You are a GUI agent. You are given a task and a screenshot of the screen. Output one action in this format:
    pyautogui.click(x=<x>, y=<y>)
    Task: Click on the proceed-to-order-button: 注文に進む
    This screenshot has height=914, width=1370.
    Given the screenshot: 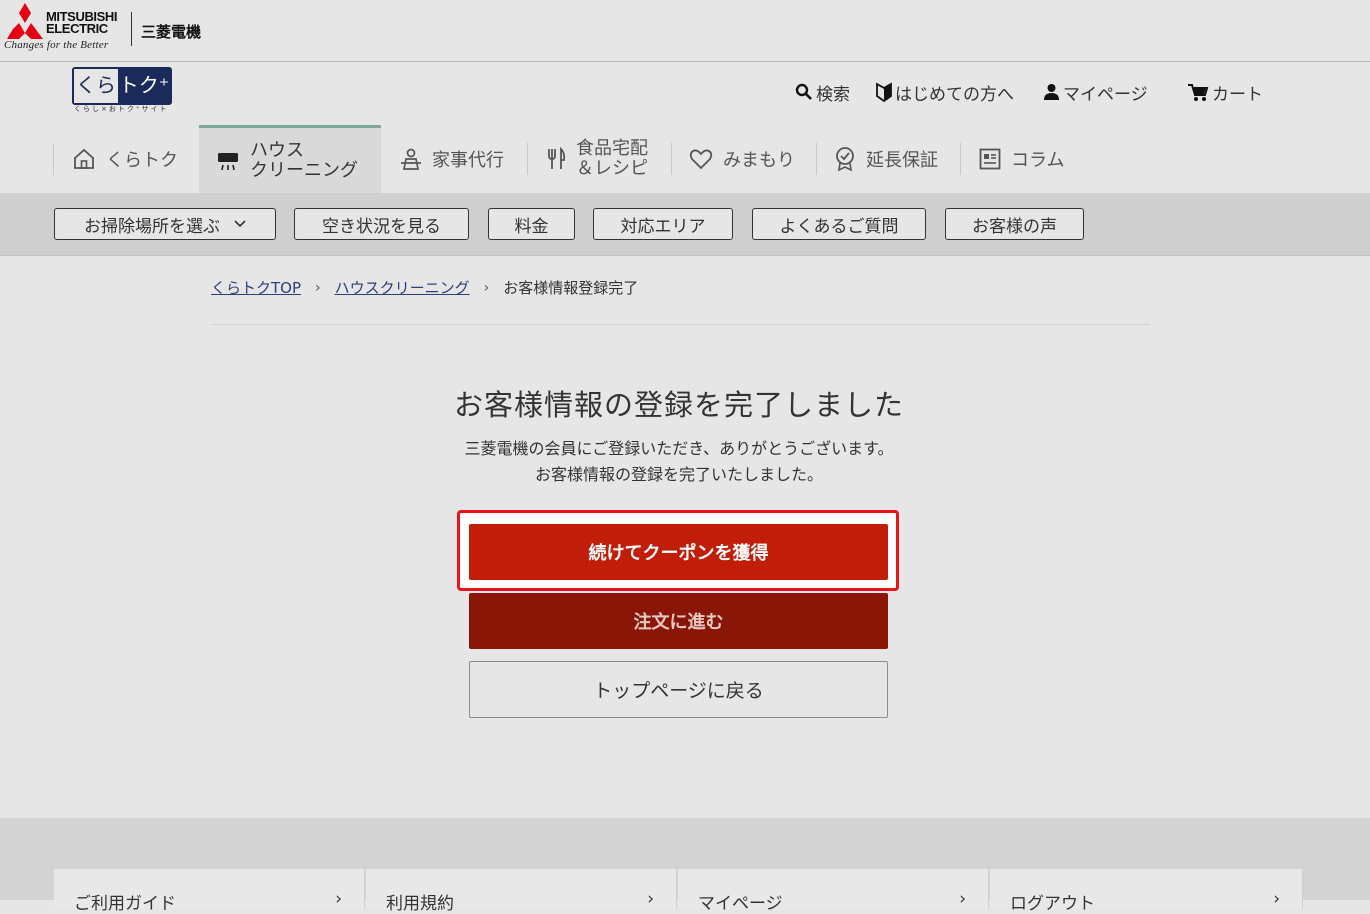 What is the action you would take?
    pyautogui.click(x=678, y=621)
    